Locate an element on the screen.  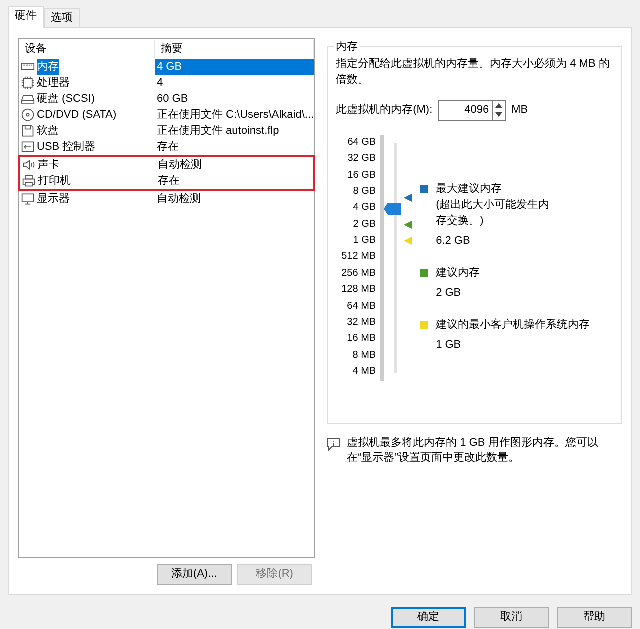
list-row: 打印机 存在 is located at coordinates (167, 181).